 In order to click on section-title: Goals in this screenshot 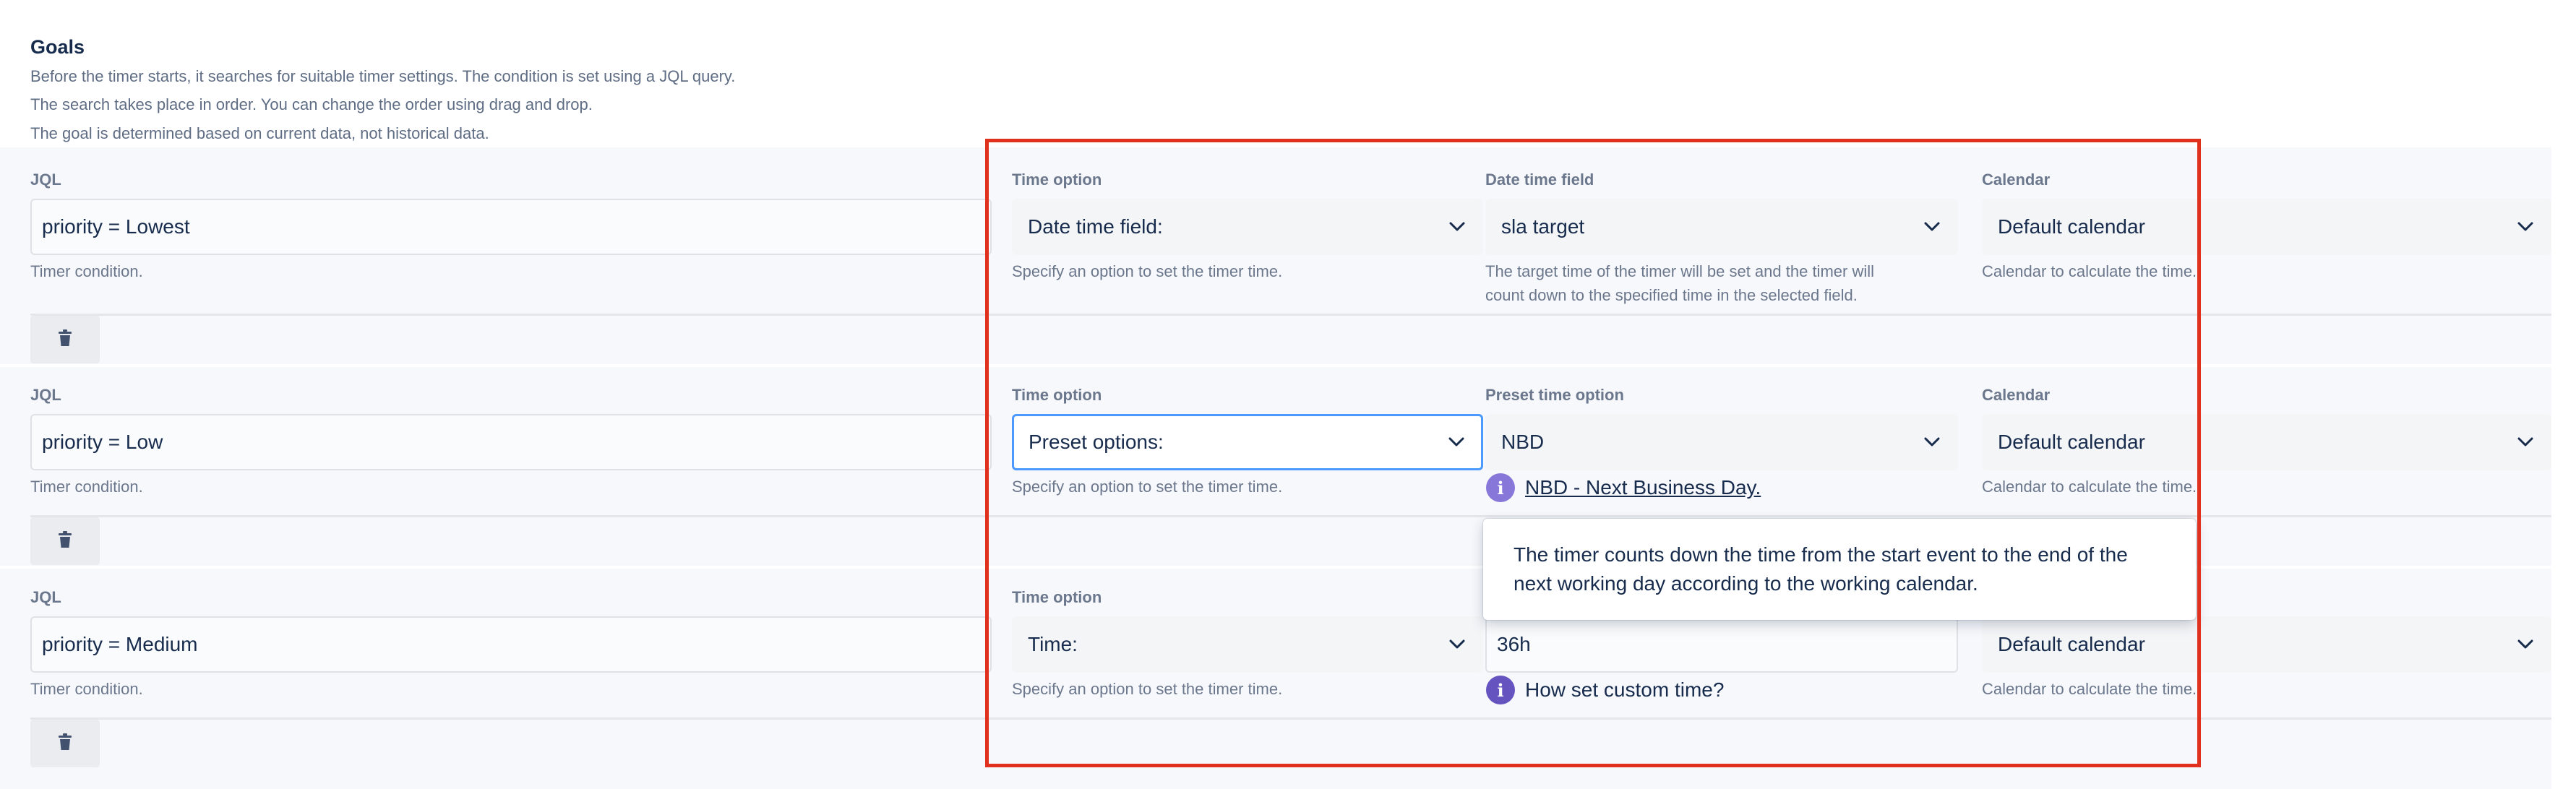, I will do `click(58, 47)`.